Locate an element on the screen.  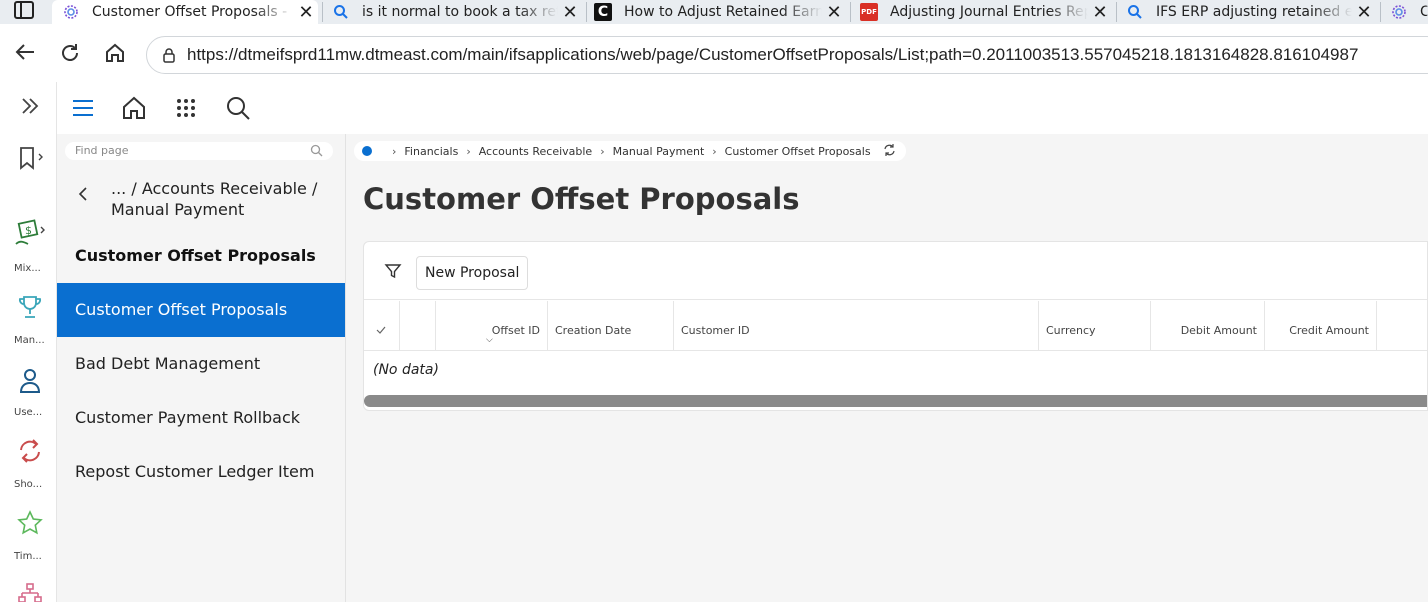
filter-icon is located at coordinates (393, 273).